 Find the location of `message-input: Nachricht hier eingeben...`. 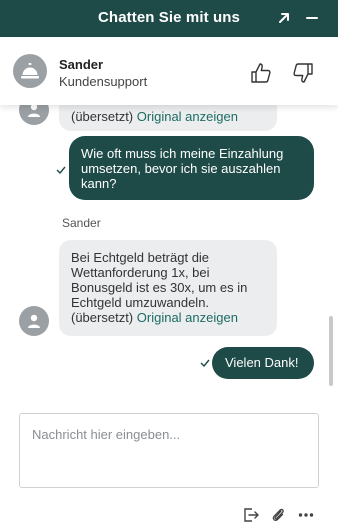

message-input: Nachricht hier eingeben... is located at coordinates (169, 450).